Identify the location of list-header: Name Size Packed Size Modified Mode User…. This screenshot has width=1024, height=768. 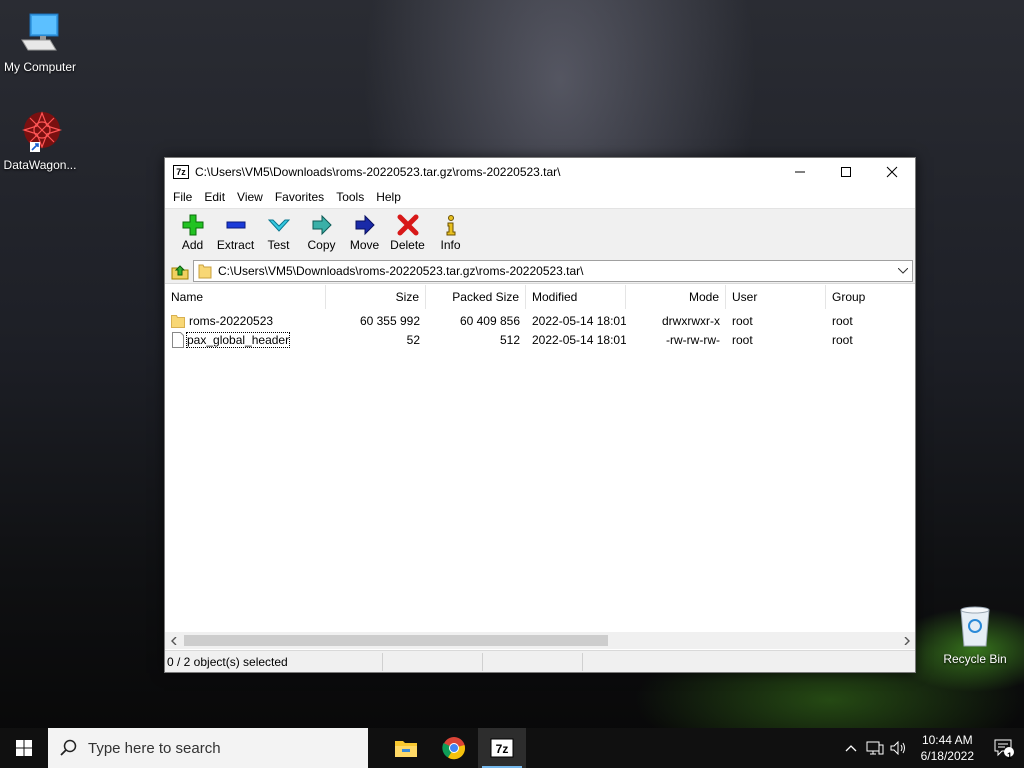
(540, 296).